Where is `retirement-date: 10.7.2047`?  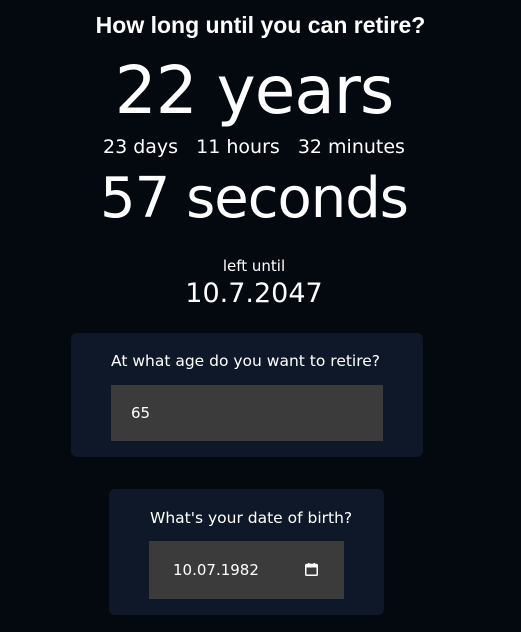 retirement-date: 10.7.2047 is located at coordinates (254, 293).